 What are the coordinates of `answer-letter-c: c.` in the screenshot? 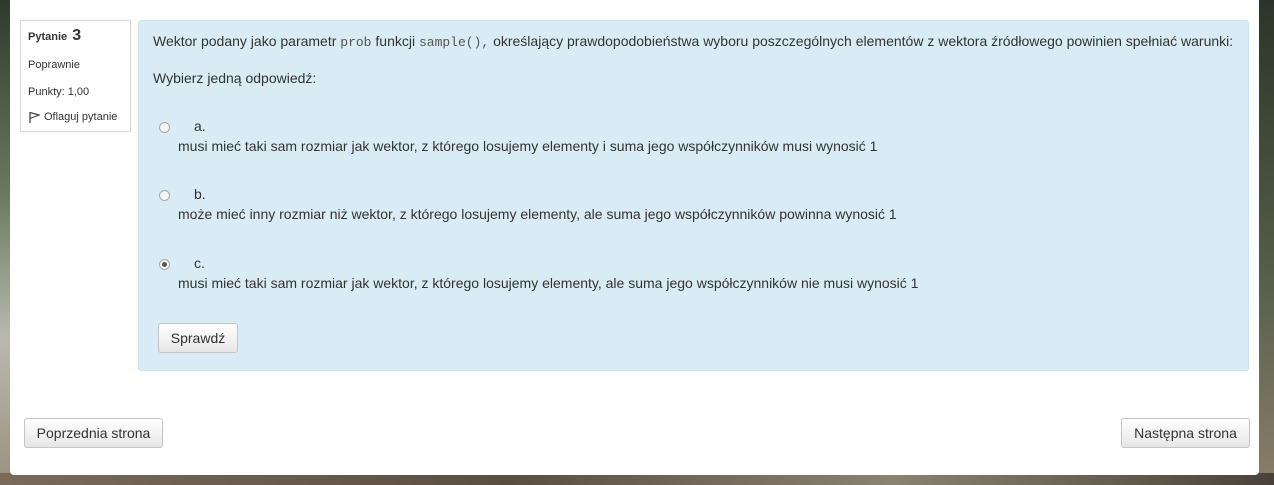 It's located at (199, 263).